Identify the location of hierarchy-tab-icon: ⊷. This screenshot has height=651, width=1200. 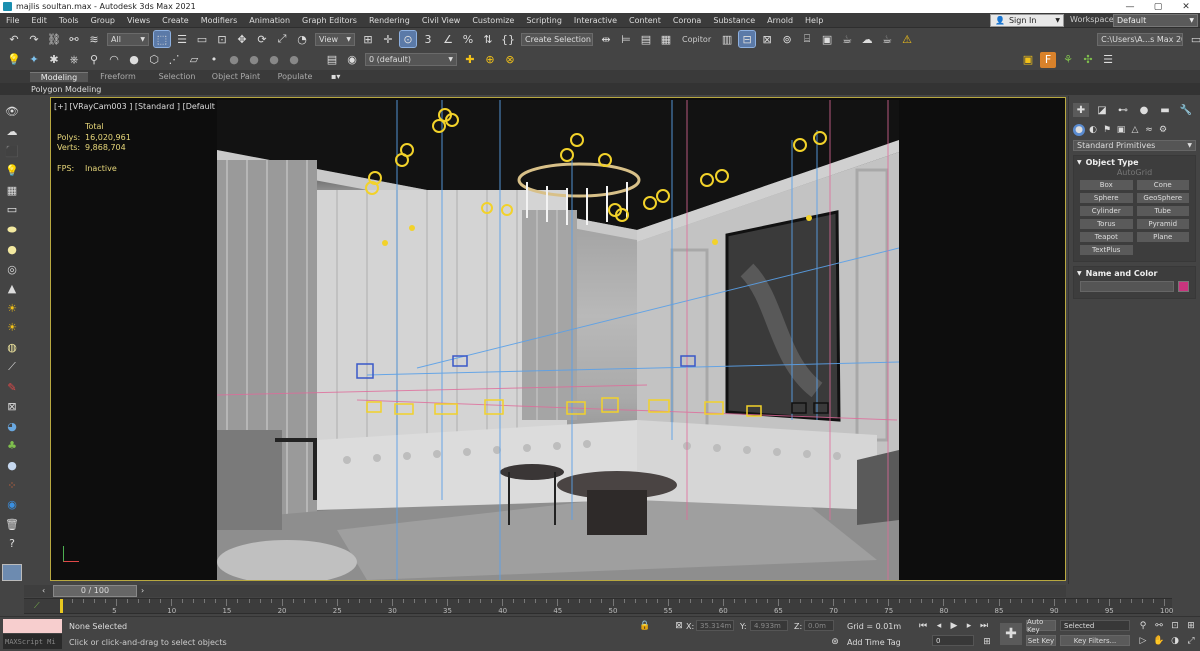
(1123, 110).